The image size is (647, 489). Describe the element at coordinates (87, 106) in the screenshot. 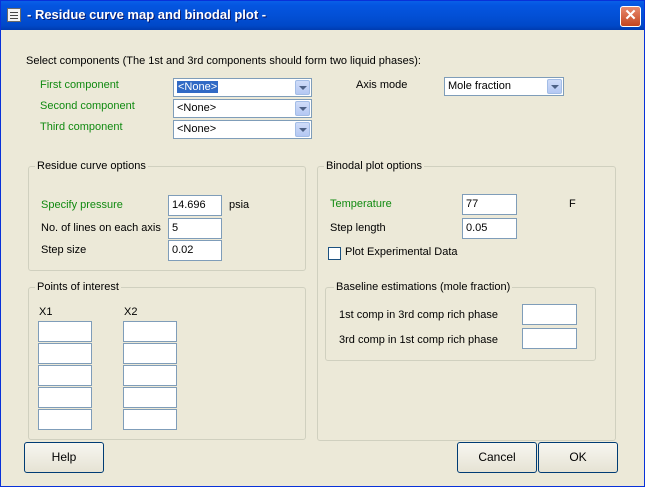

I see `second-component-label: Second component` at that location.